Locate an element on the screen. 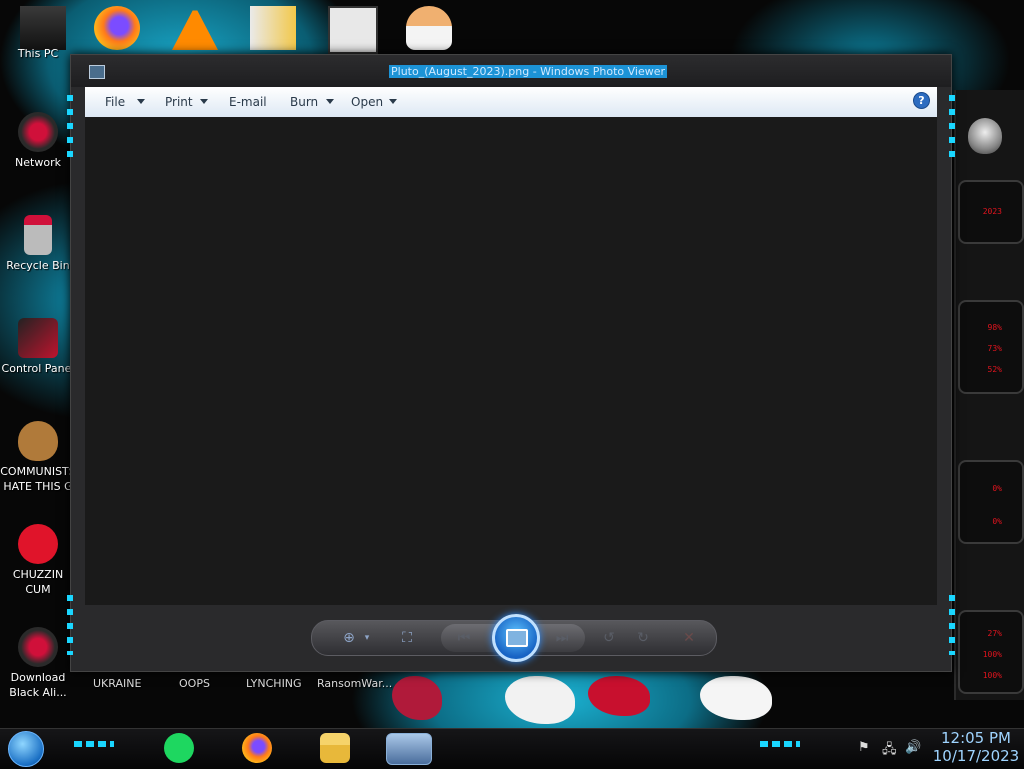 The width and height of the screenshot is (1024, 769). gadget-value: 98% is located at coordinates (994, 327).